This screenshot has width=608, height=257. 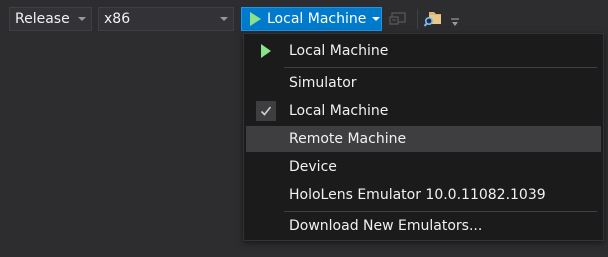 I want to click on solution-platform-combo: x86, so click(x=166, y=19).